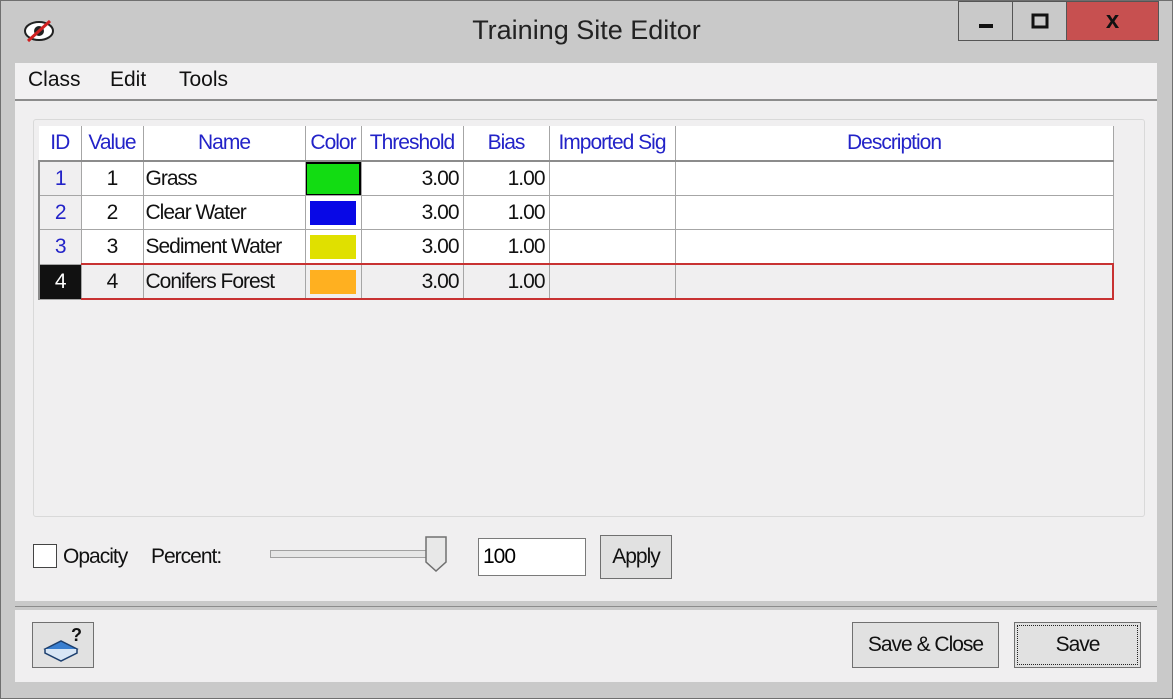 Image resolution: width=1173 pixels, height=699 pixels. What do you see at coordinates (532, 557) in the screenshot?
I see `percent-input` at bounding box center [532, 557].